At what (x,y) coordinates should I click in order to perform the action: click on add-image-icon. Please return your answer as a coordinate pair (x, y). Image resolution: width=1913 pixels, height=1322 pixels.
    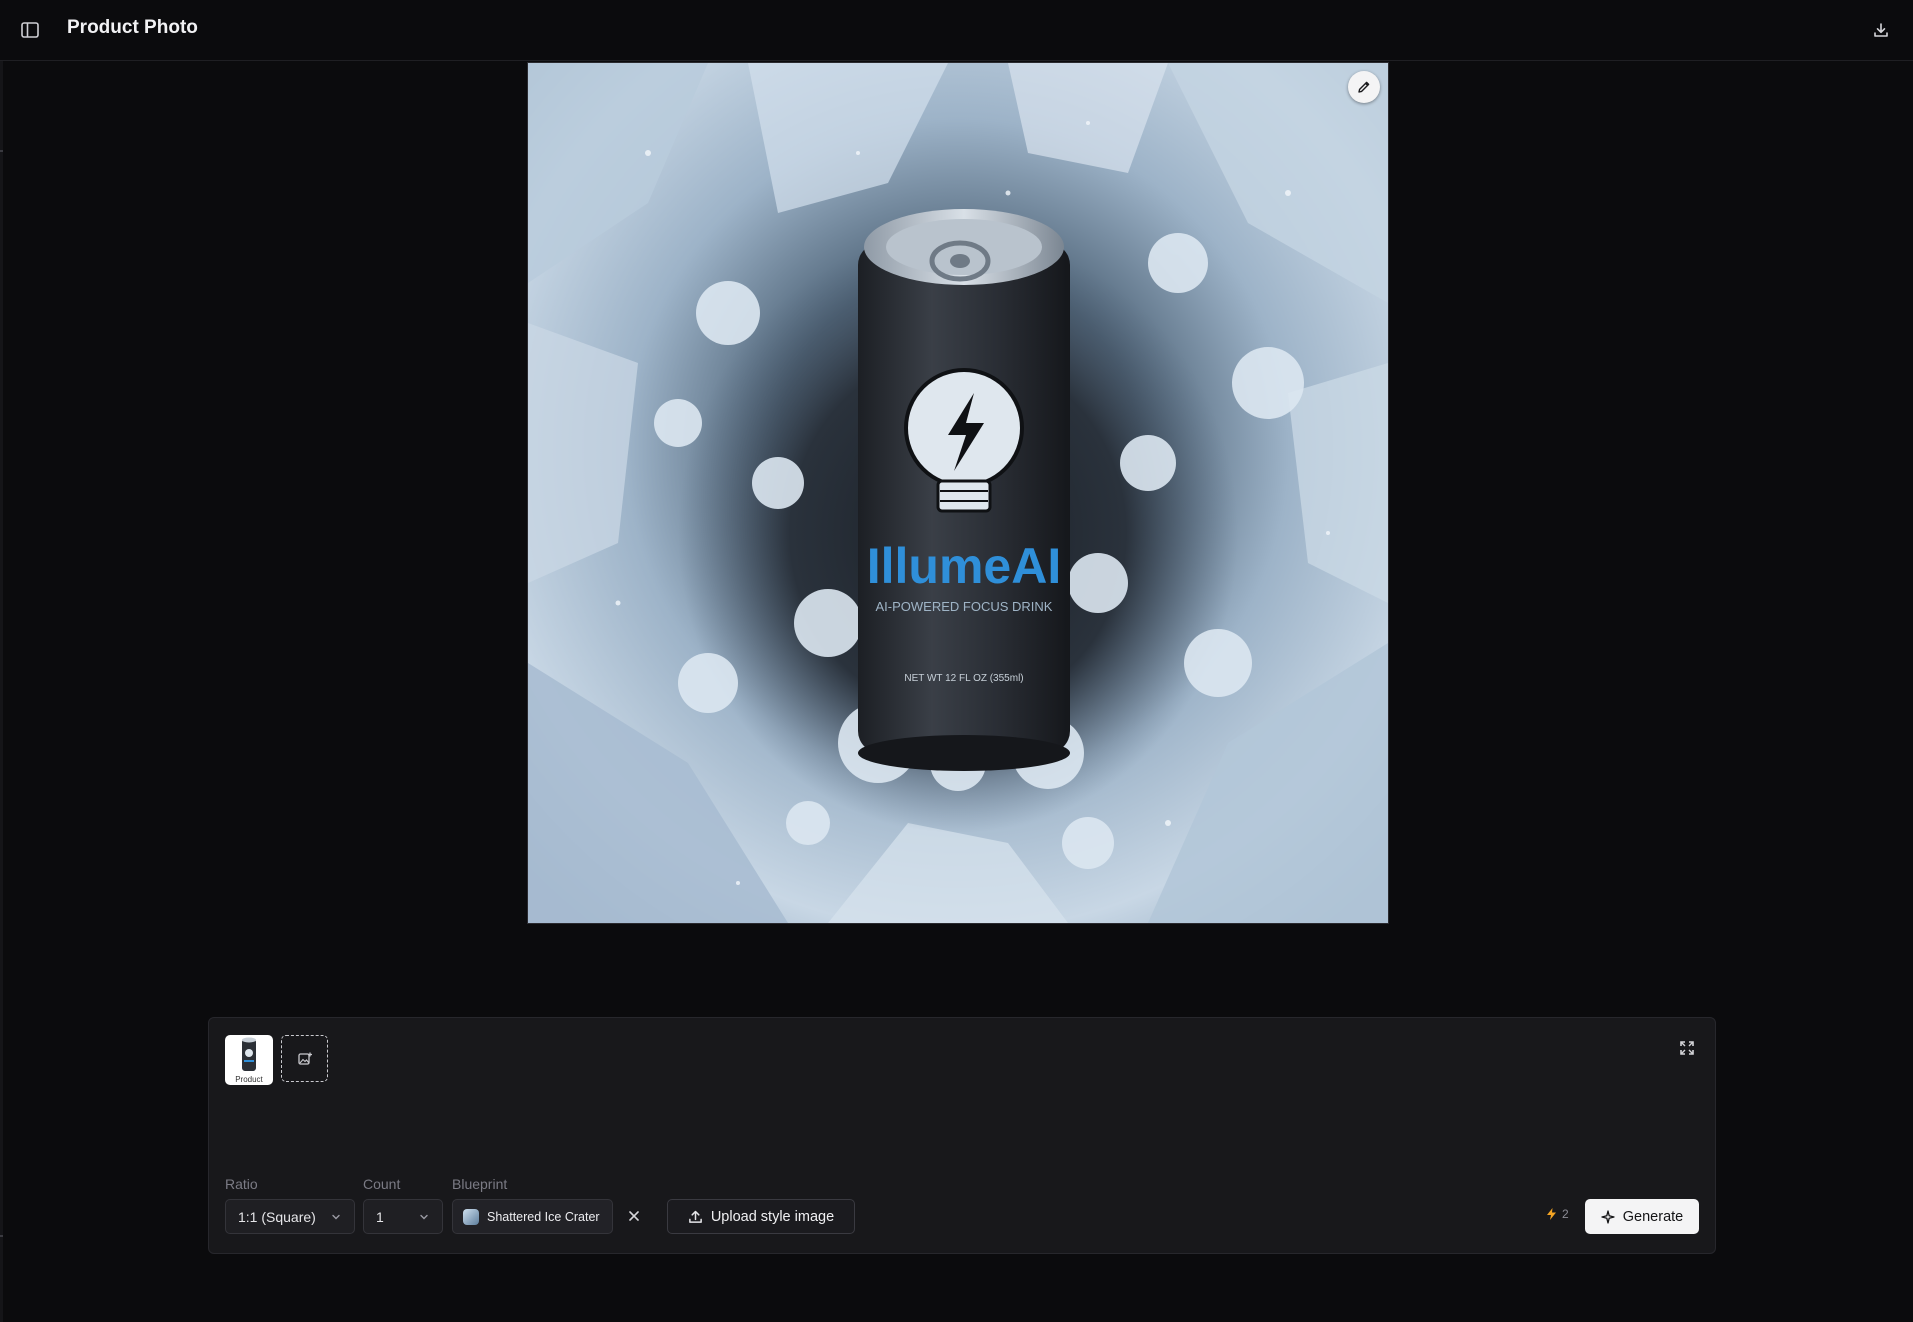
    Looking at the image, I should click on (304, 1058).